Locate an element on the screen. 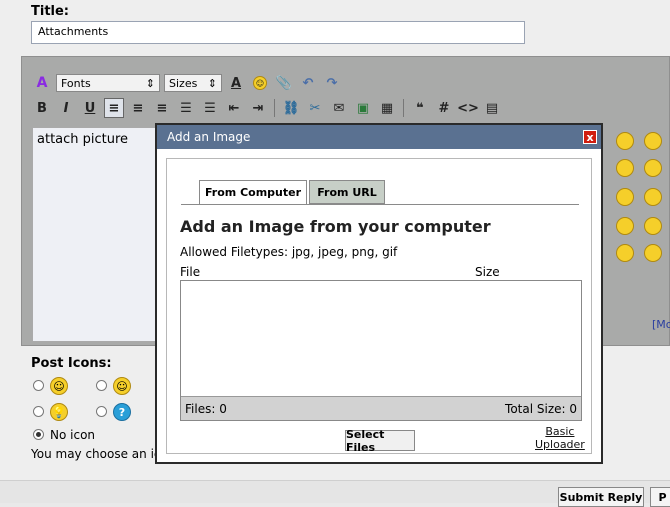  ordered-list-icon: ☰ is located at coordinates (186, 108).